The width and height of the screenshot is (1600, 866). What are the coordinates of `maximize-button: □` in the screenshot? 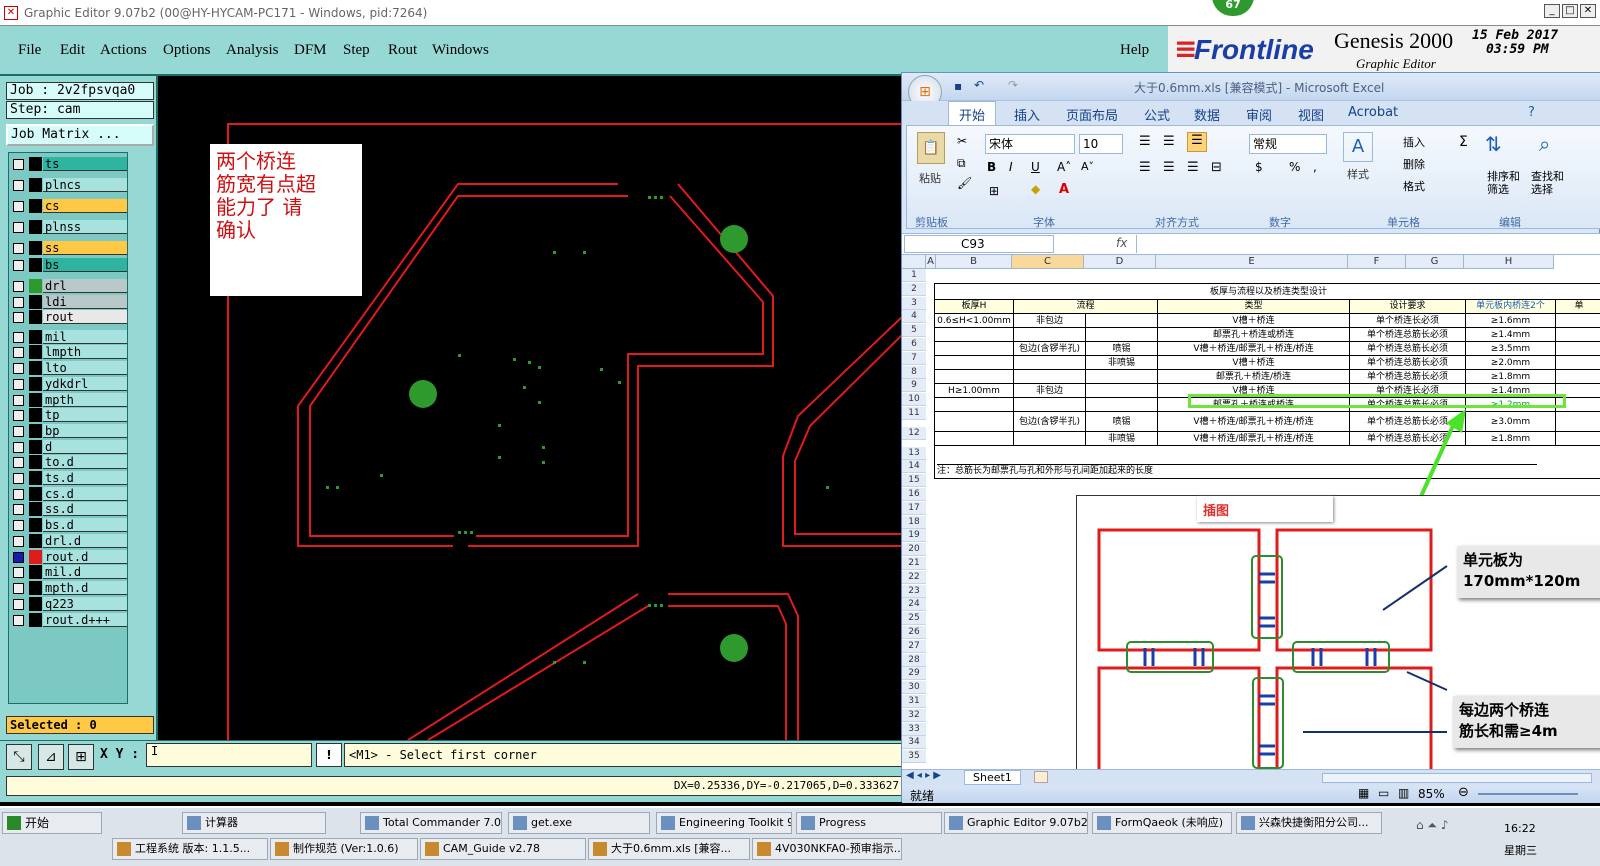 It's located at (1570, 11).